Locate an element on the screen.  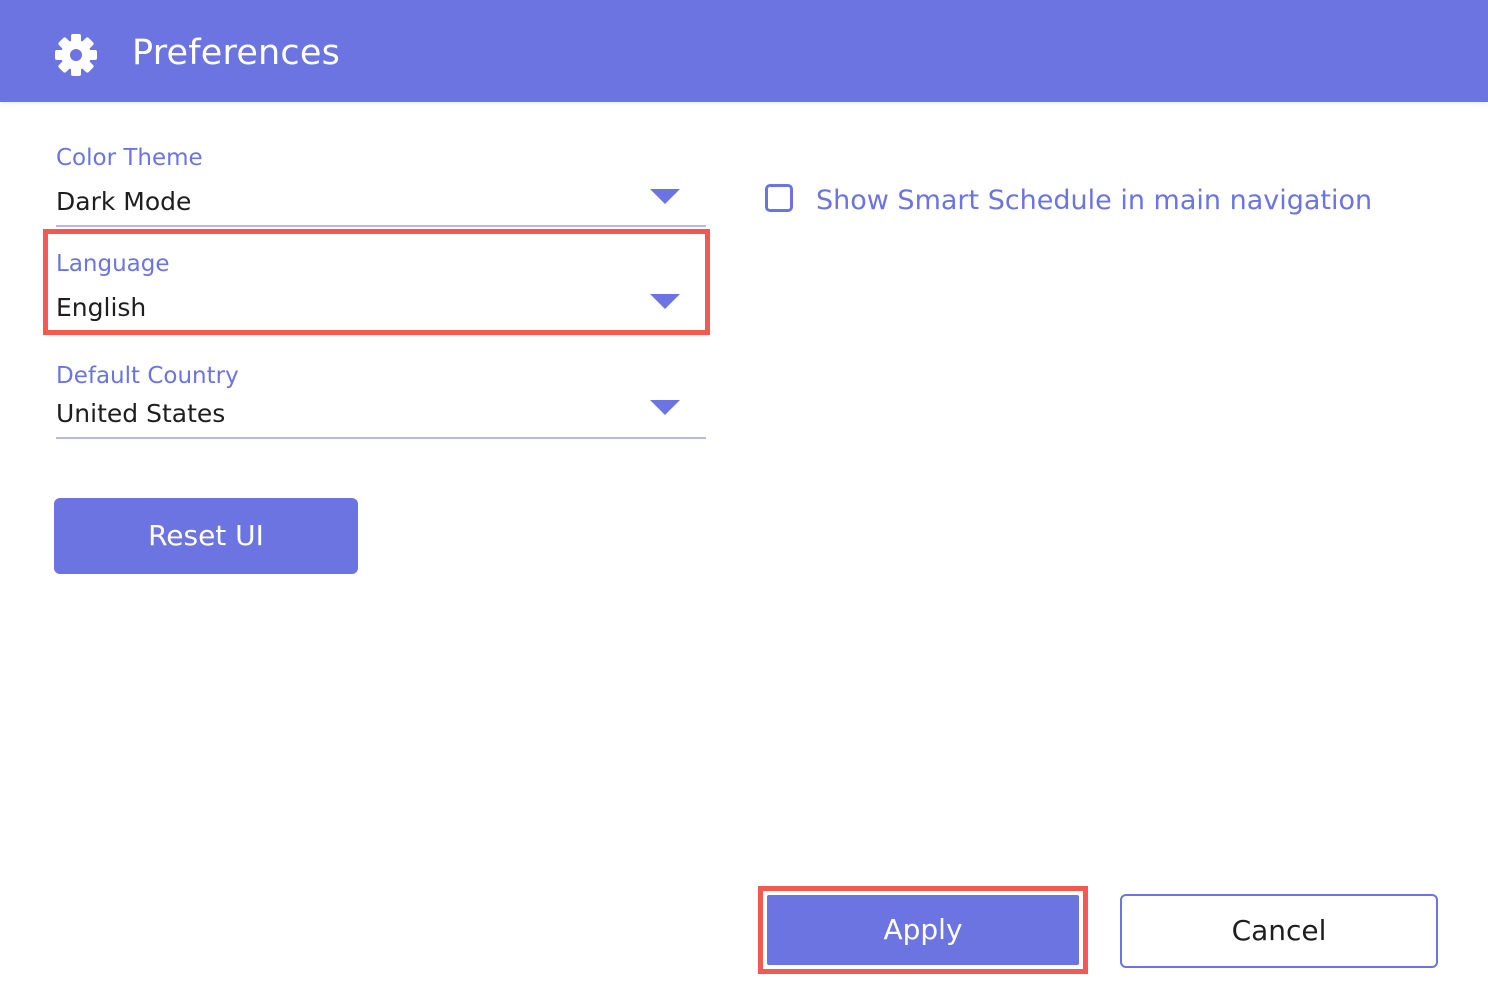
apply-highlight-box is located at coordinates (923, 930).